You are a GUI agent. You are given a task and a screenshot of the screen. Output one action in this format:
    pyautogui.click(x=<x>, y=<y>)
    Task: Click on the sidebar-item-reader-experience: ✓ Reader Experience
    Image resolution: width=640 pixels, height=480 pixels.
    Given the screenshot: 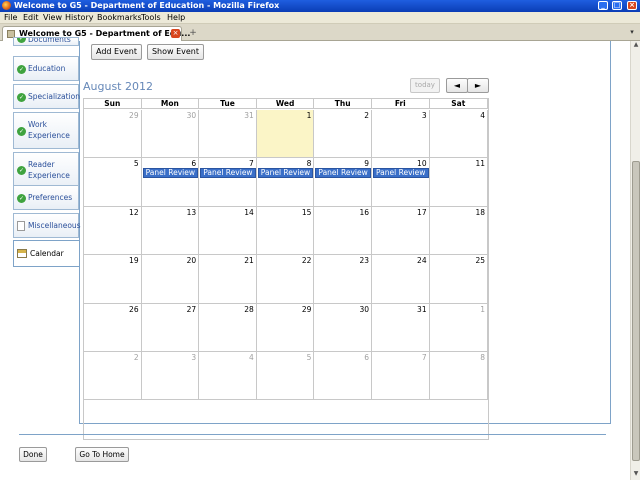 What is the action you would take?
    pyautogui.click(x=46, y=170)
    